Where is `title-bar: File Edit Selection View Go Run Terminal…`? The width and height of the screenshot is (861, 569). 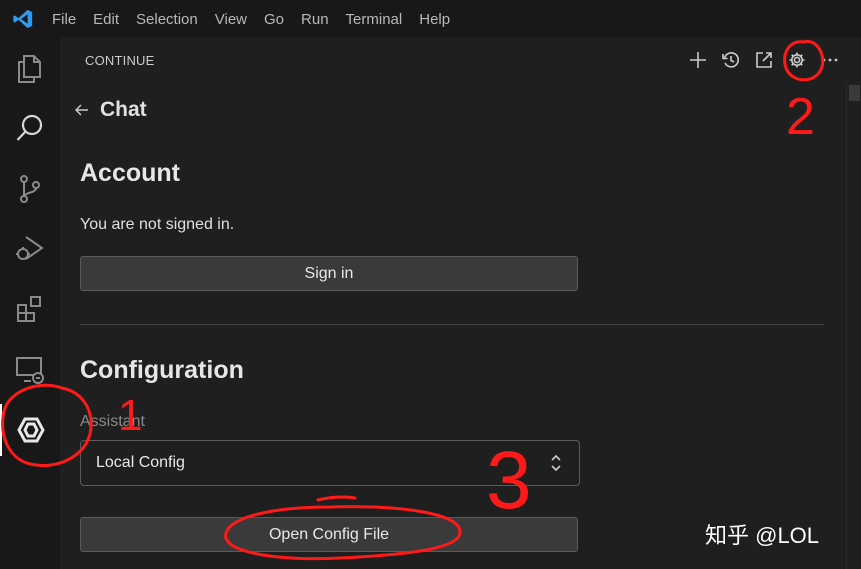 title-bar: File Edit Selection View Go Run Terminal… is located at coordinates (430, 19).